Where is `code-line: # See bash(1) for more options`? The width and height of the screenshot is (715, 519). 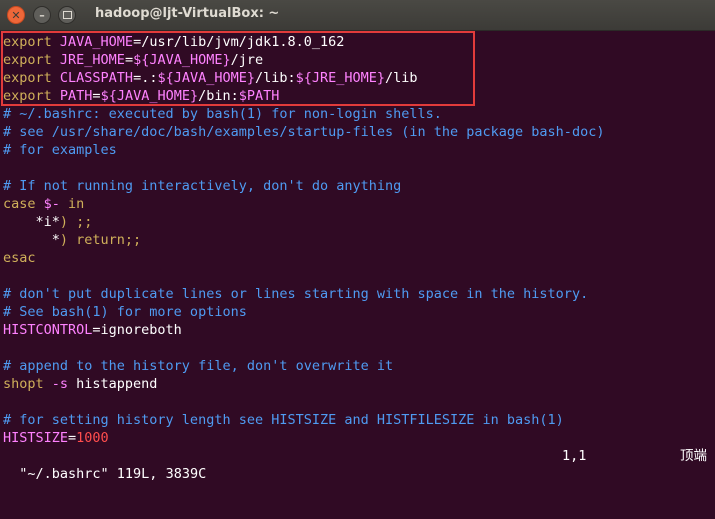 code-line: # See bash(1) for more options is located at coordinates (358, 312).